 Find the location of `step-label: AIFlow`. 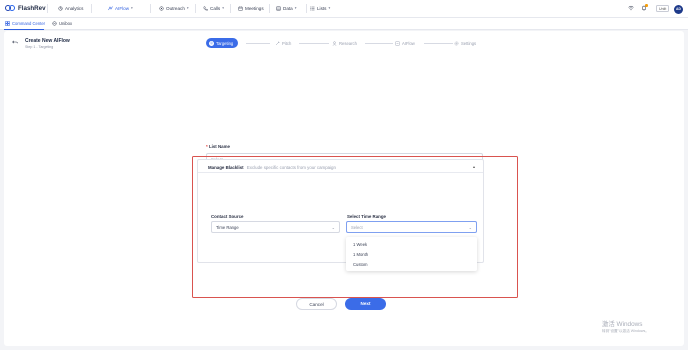

step-label: AIFlow is located at coordinates (408, 43).